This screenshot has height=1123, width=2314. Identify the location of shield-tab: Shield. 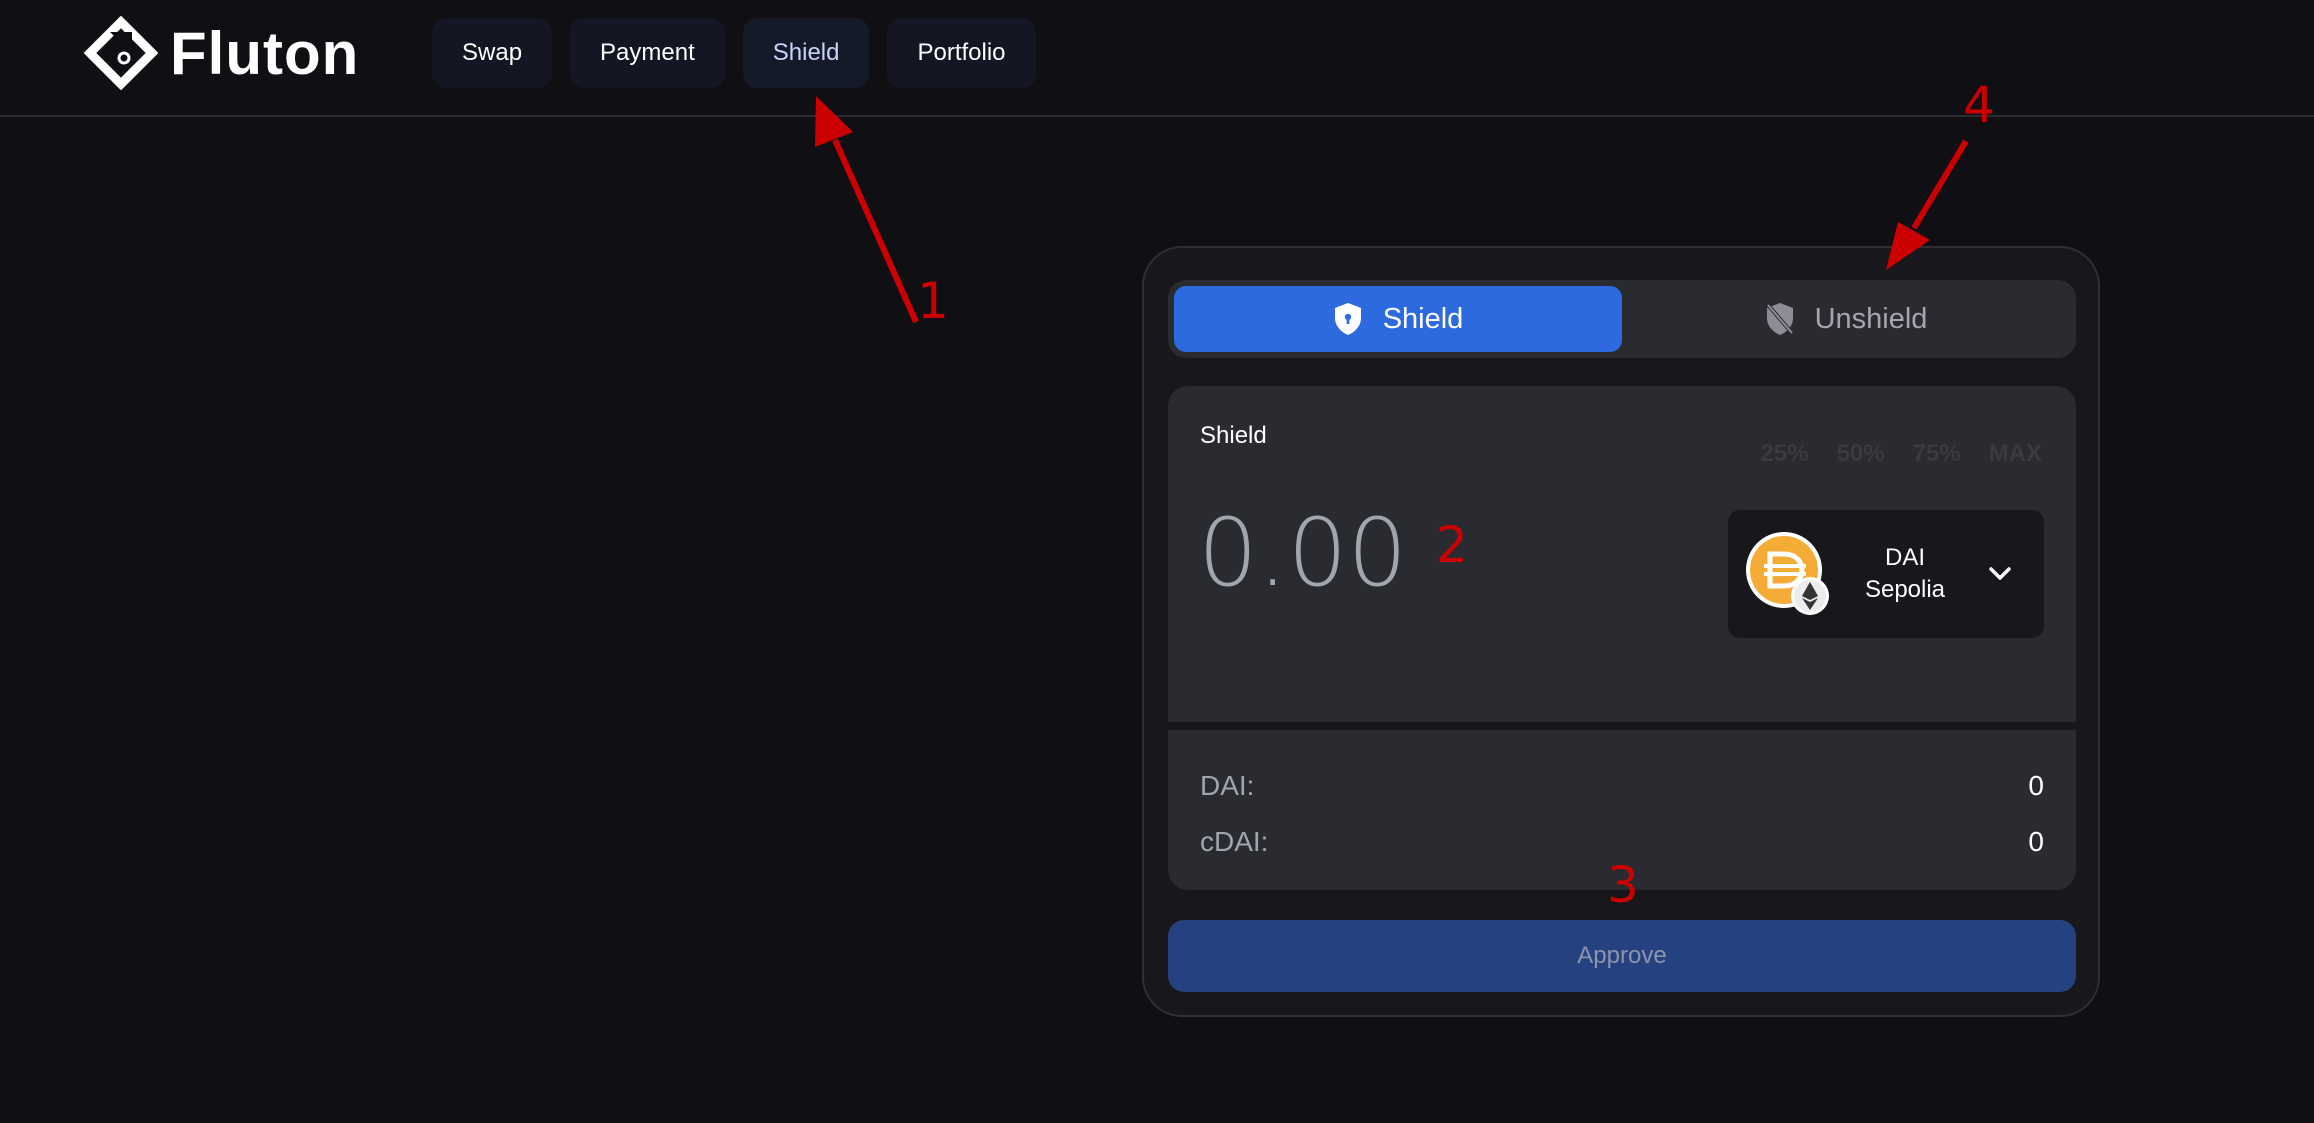
(1398, 319).